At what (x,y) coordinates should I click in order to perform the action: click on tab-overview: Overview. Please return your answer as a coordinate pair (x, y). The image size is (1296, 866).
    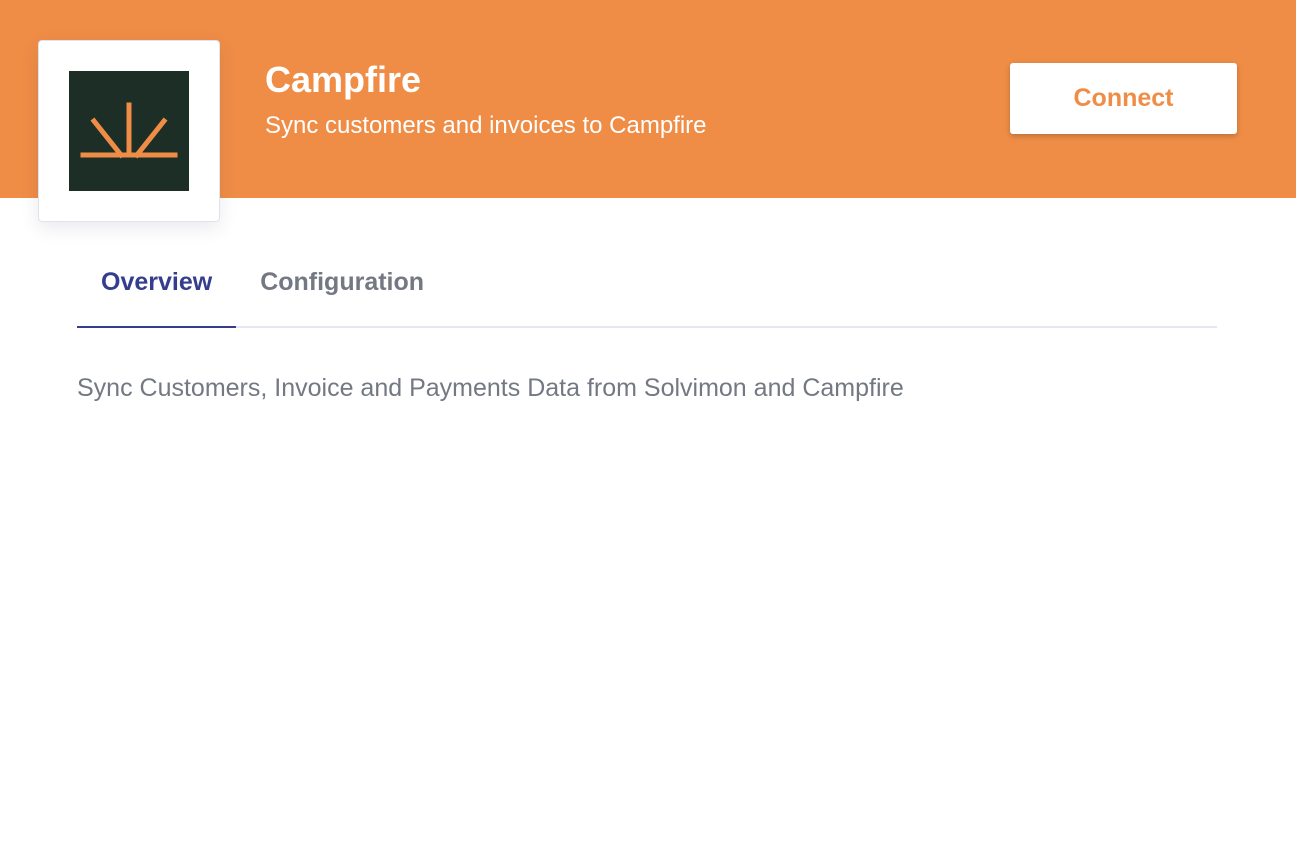
    Looking at the image, I should click on (157, 283).